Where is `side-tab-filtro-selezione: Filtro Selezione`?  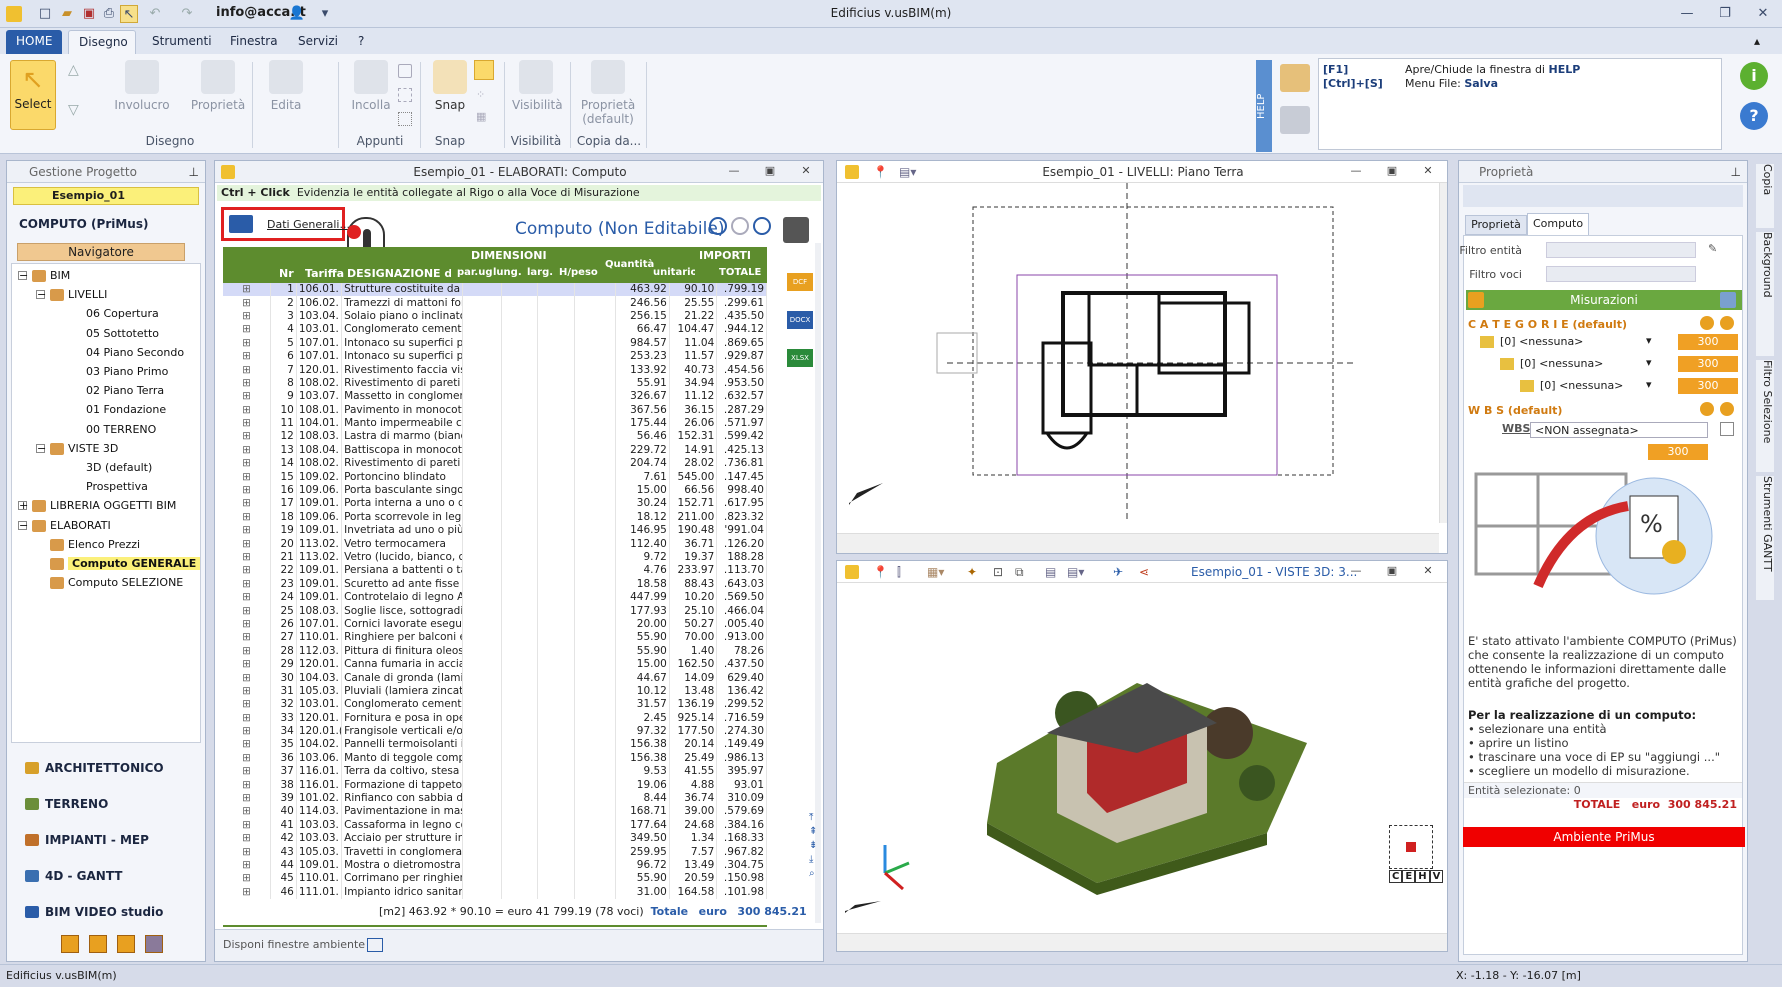 side-tab-filtro-selezione: Filtro Selezione is located at coordinates (1765, 416).